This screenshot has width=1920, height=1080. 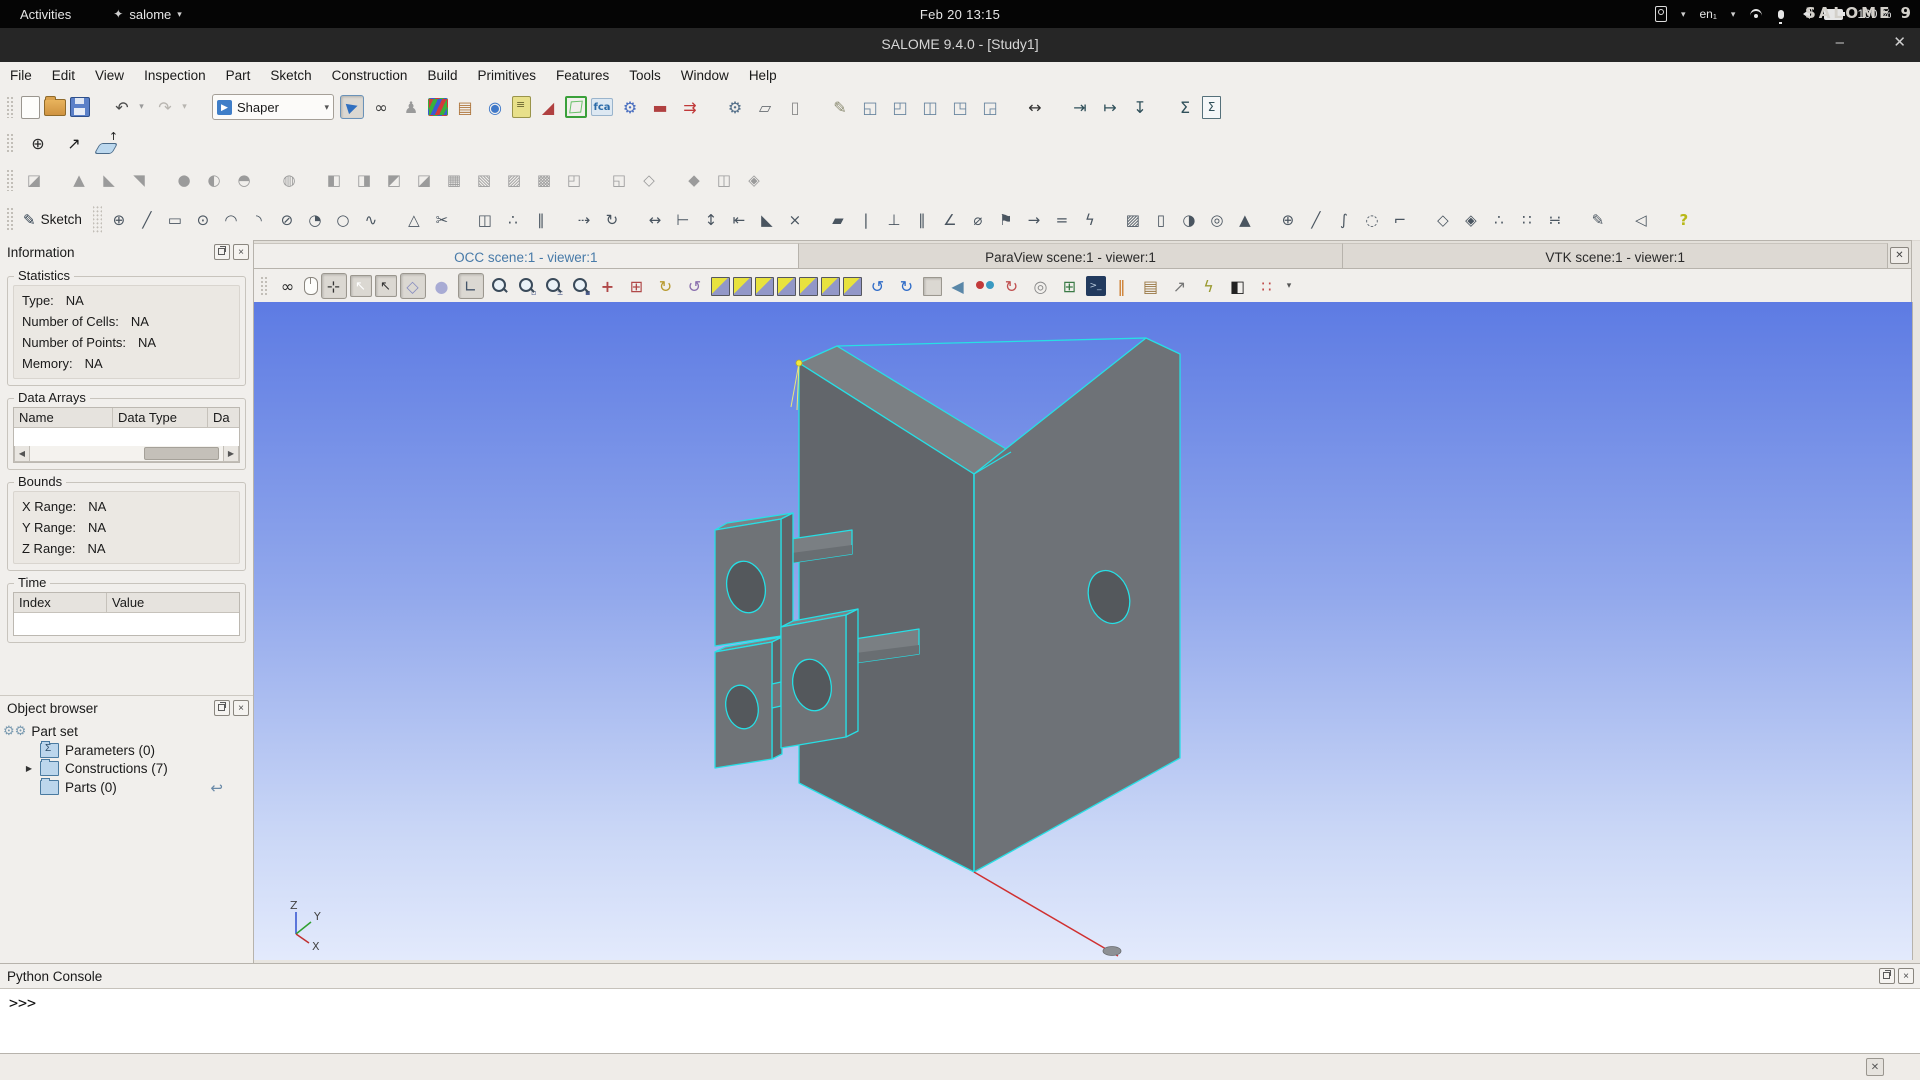 I want to click on primitive-box-icon: ▨, so click(x=1133, y=220).